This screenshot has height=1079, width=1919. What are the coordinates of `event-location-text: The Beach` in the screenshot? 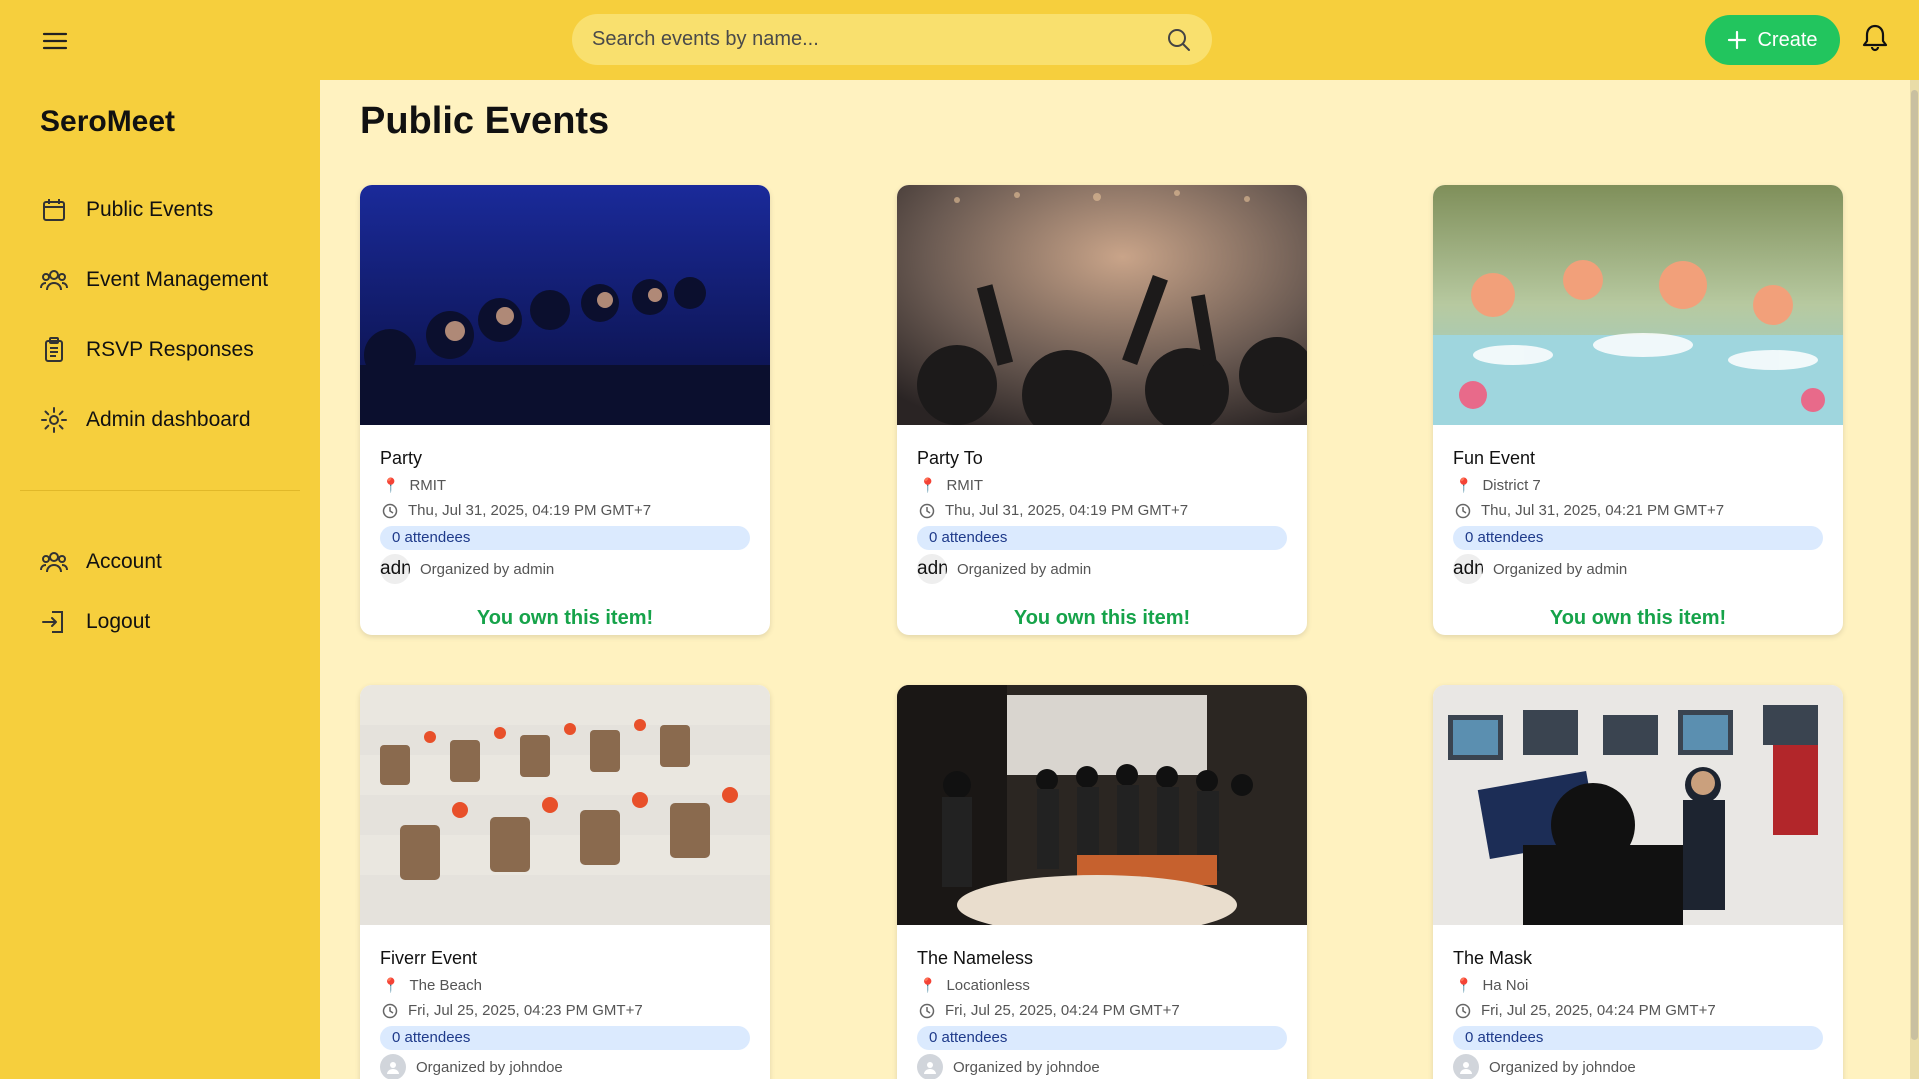 It's located at (445, 985).